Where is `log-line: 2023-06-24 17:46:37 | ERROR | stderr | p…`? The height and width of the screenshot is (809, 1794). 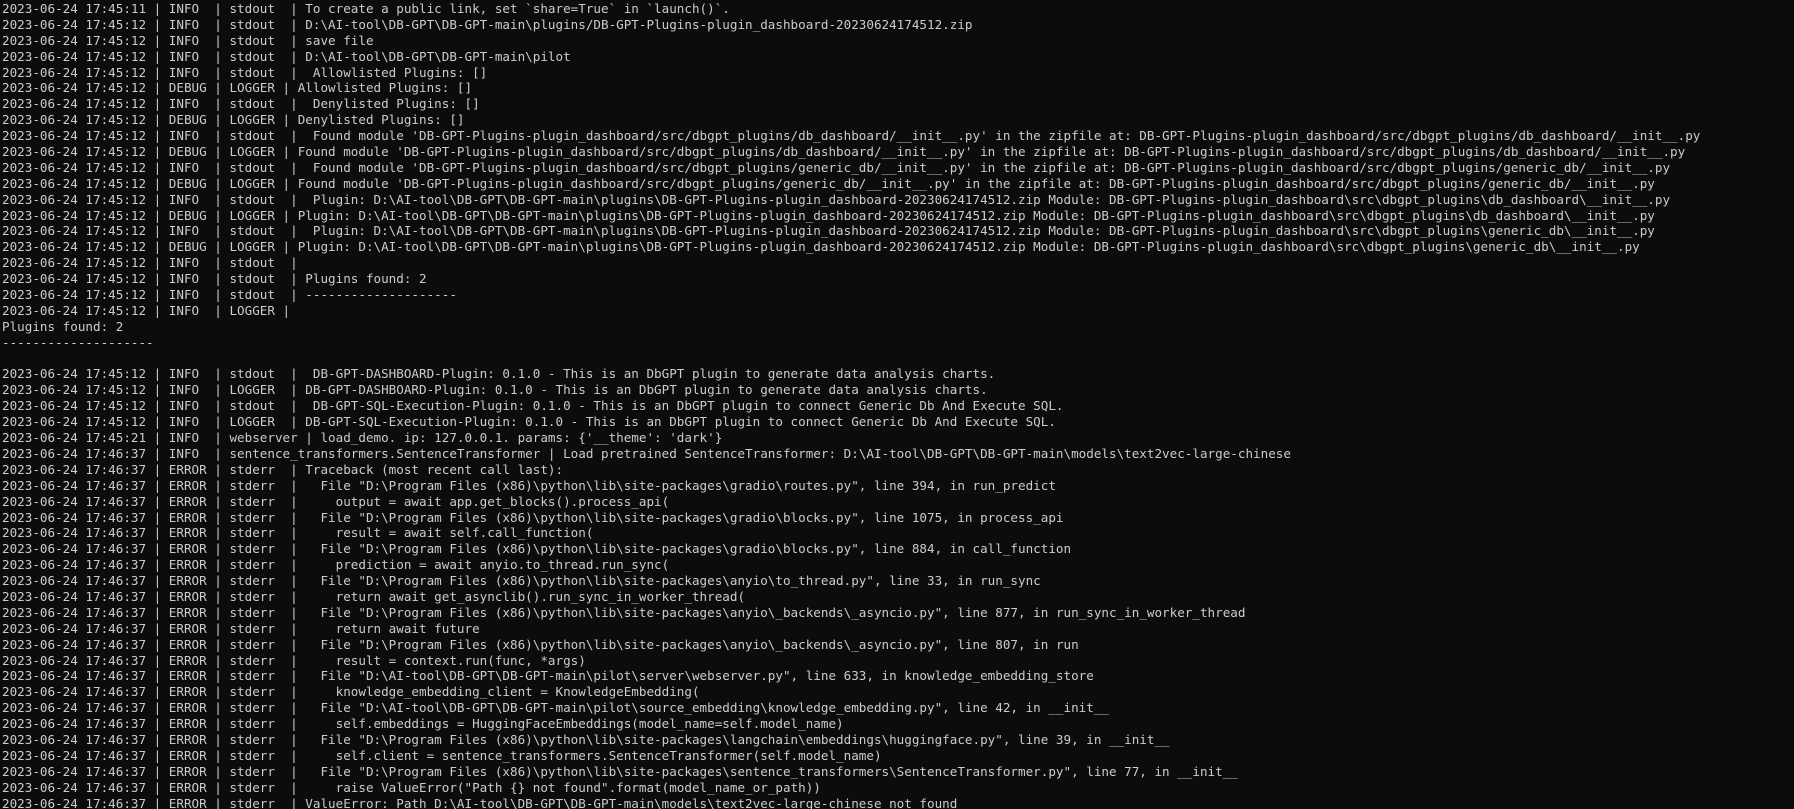 log-line: 2023-06-24 17:46:37 | ERROR | stderr | p… is located at coordinates (336, 565).